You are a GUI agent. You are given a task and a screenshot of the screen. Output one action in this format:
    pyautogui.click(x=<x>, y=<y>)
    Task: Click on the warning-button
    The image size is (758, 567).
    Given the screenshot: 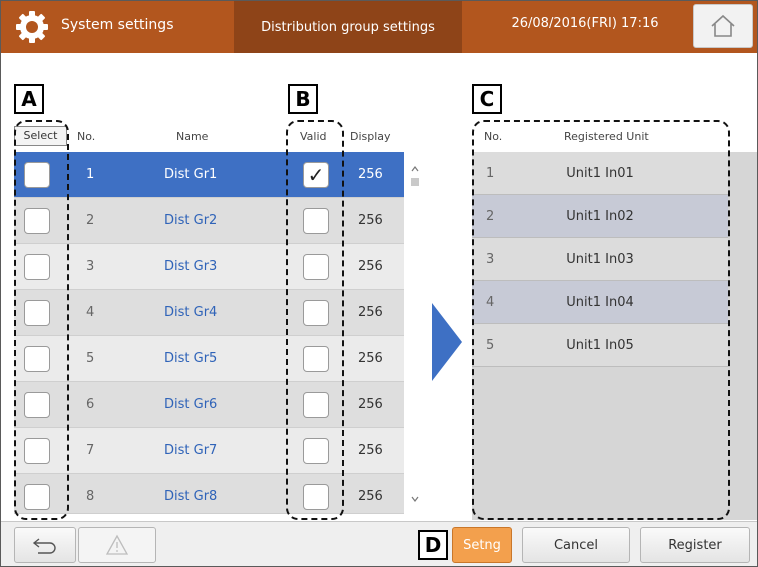 What is the action you would take?
    pyautogui.click(x=117, y=545)
    